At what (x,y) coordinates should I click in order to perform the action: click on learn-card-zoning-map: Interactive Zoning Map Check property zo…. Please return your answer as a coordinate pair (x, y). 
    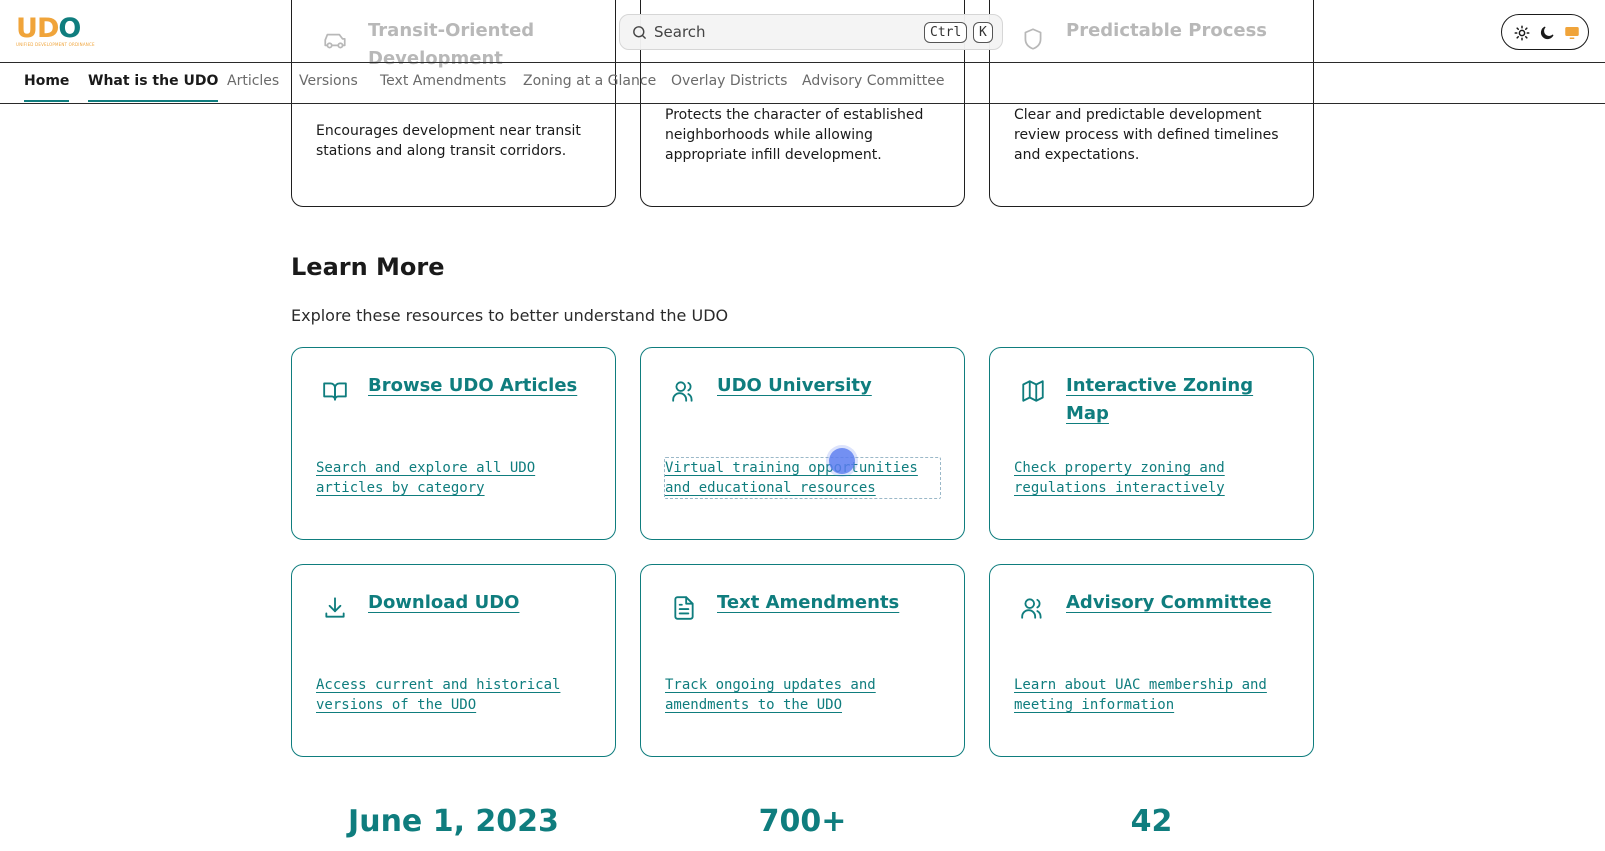
    Looking at the image, I should click on (1151, 443).